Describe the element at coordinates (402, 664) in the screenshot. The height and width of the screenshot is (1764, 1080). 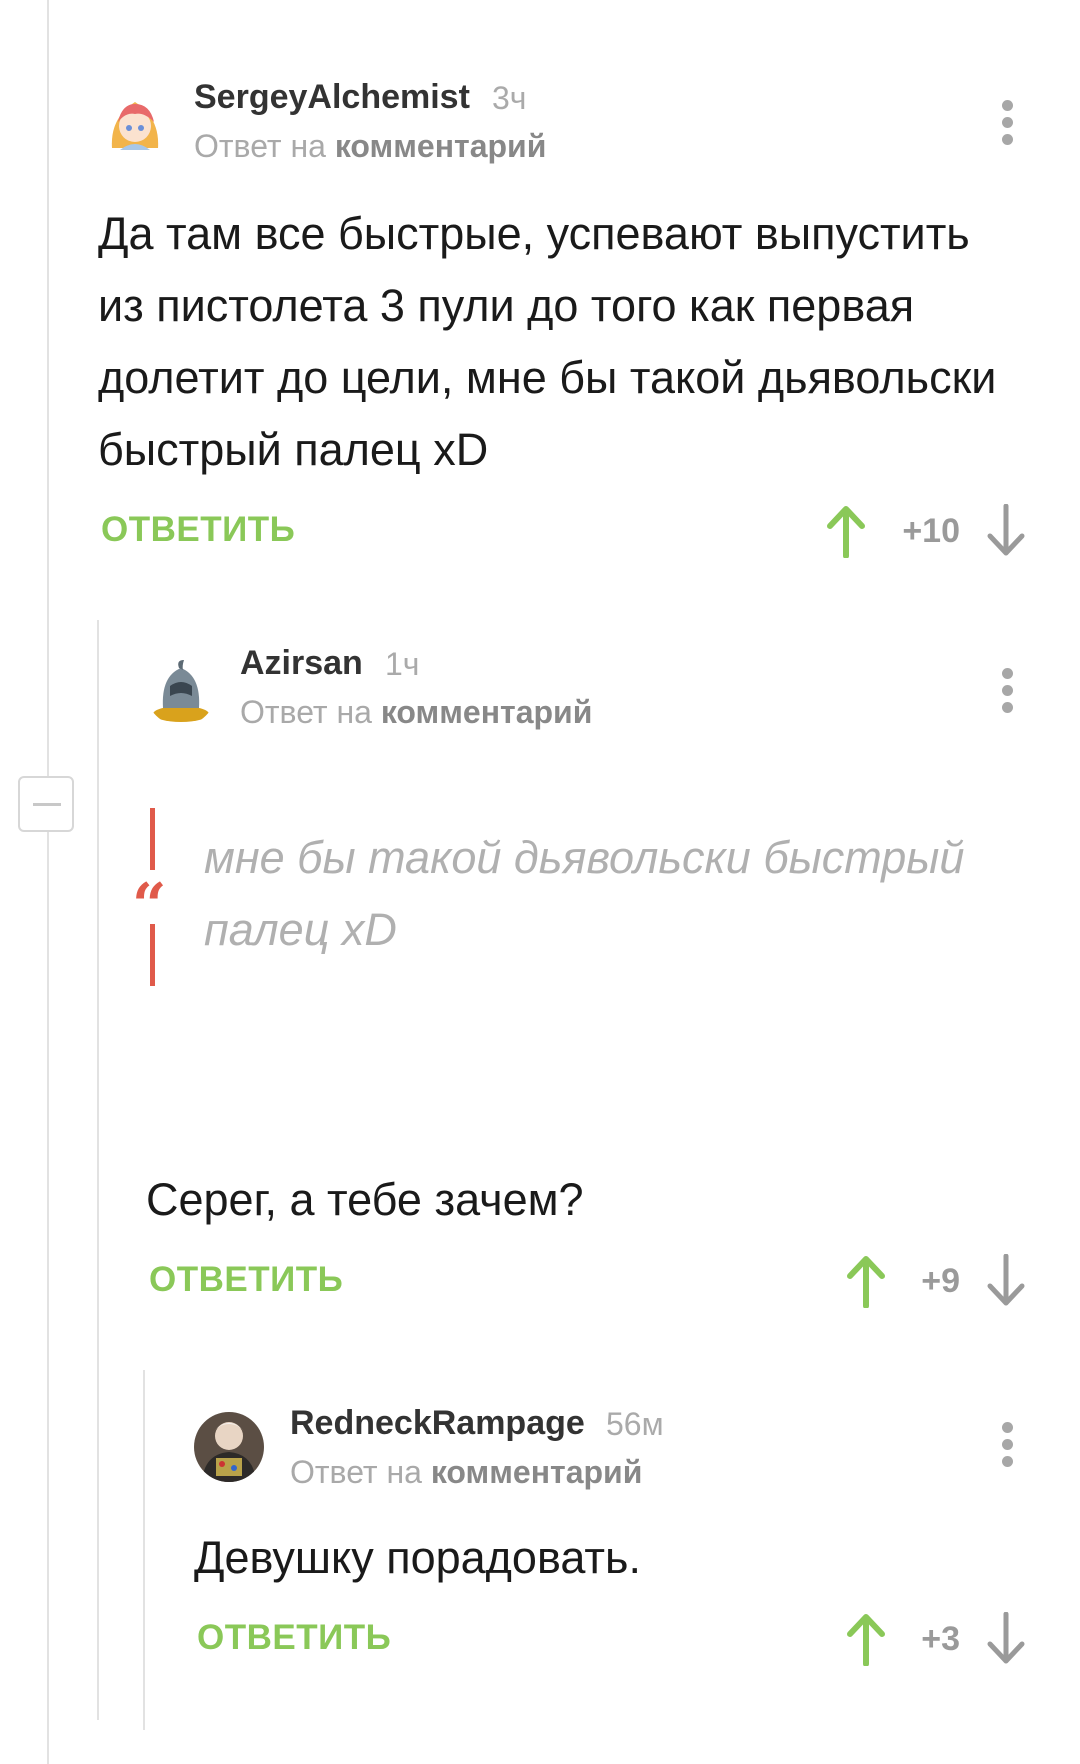
I see `comment-time: 1ч` at that location.